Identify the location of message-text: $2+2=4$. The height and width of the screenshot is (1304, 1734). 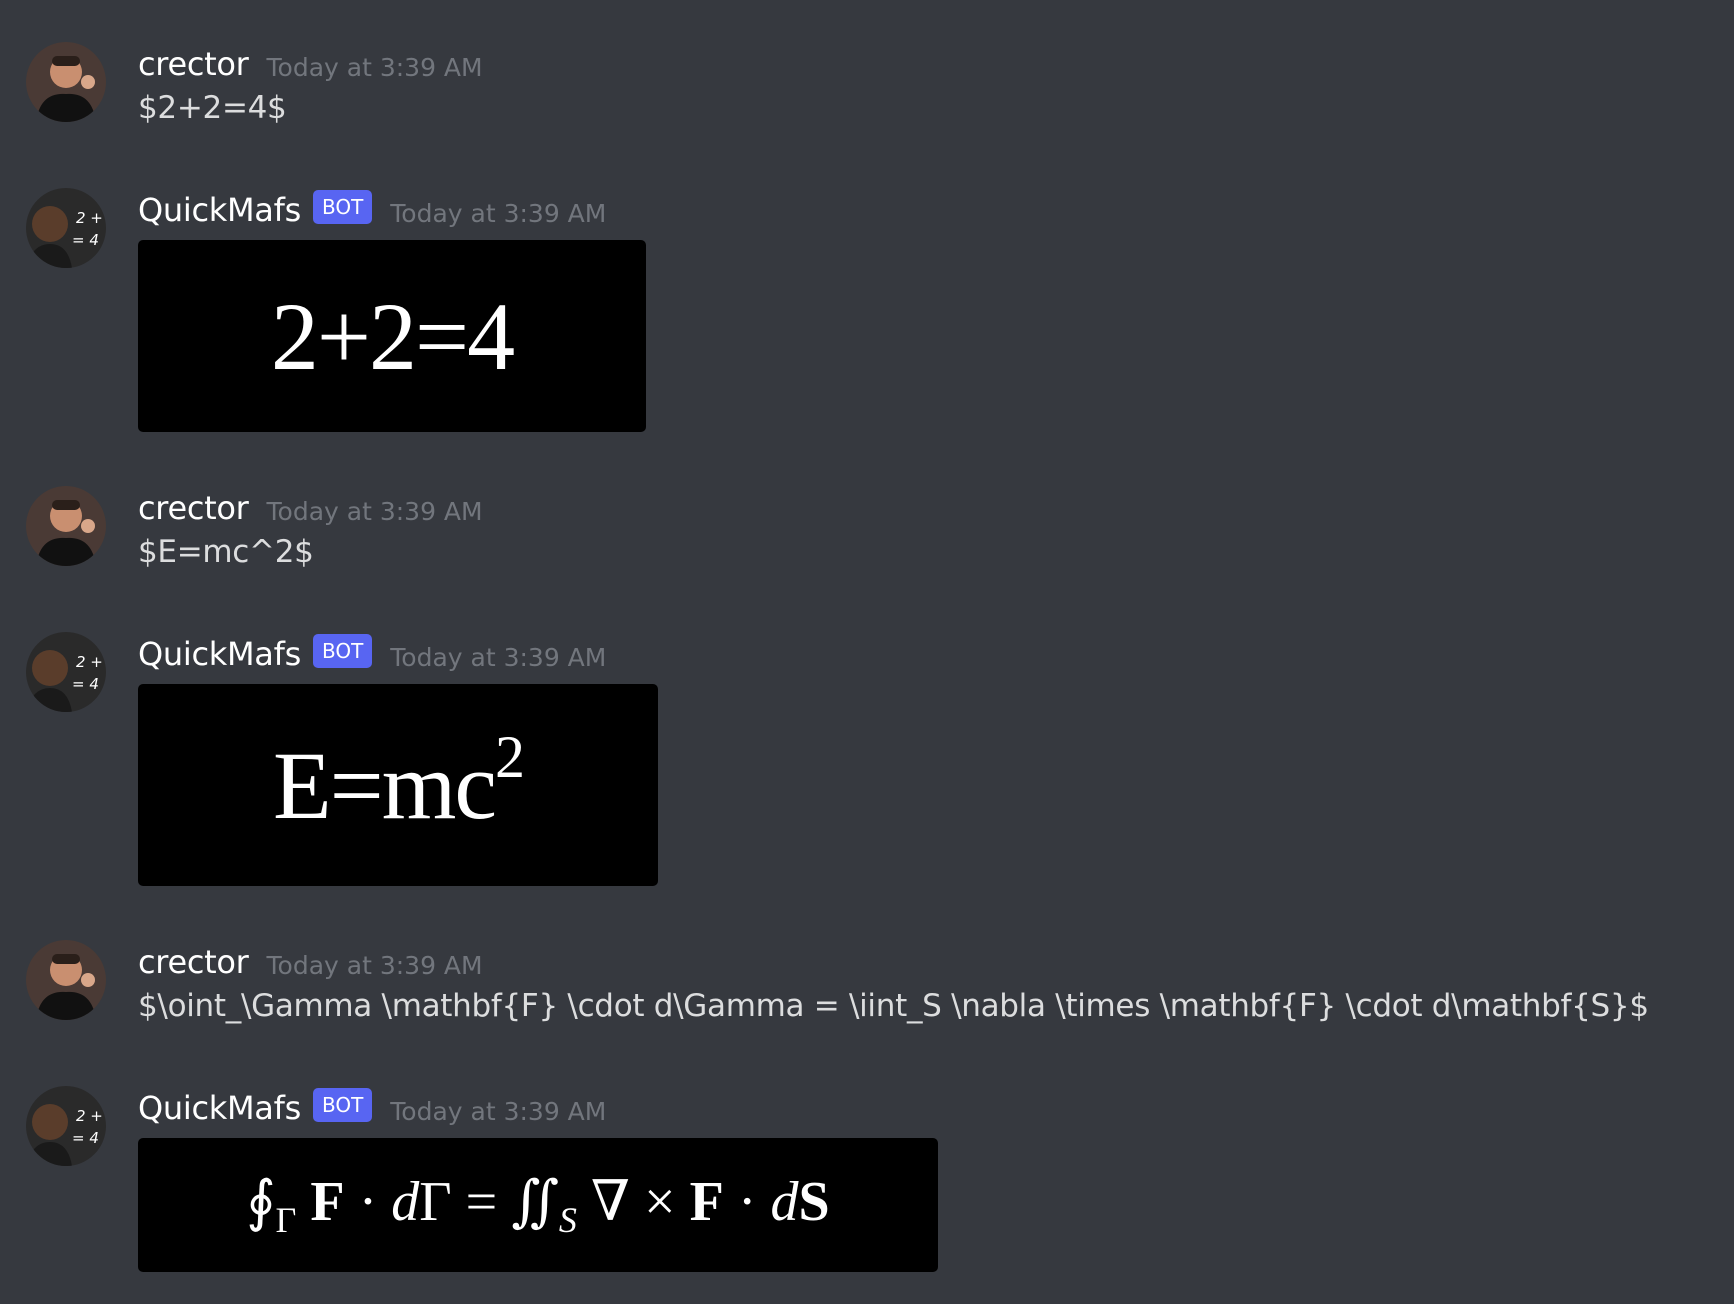
(212, 108).